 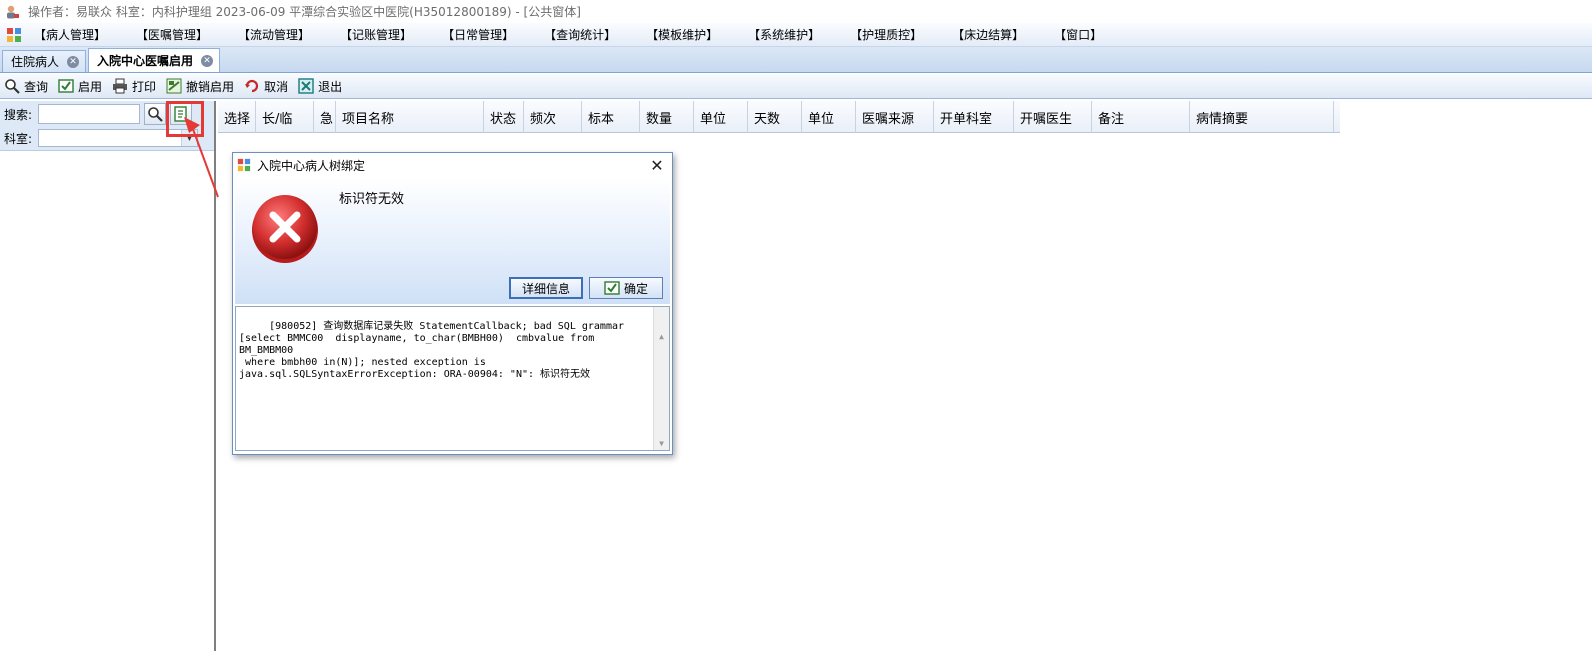 I want to click on tab-admission-order-enable: 入院中心医嘱启用 ✕, so click(x=154, y=60).